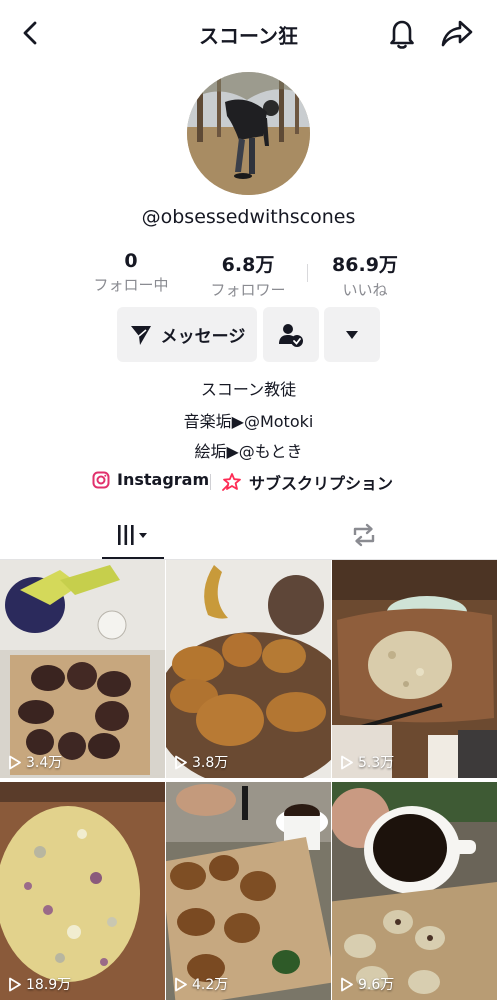 This screenshot has height=1000, width=497. What do you see at coordinates (321, 483) in the screenshot?
I see `subscription-link-label: サブスクリプション` at bounding box center [321, 483].